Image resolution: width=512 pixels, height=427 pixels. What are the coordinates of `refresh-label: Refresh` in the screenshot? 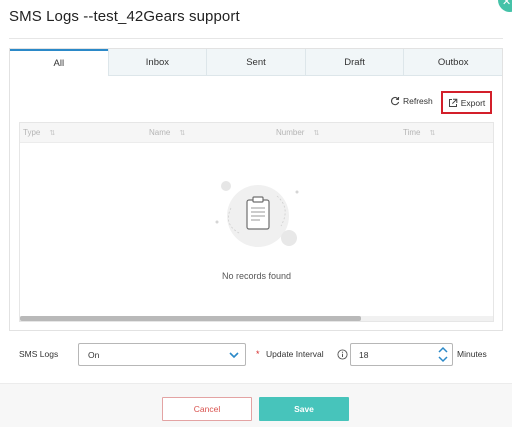 It's located at (418, 101).